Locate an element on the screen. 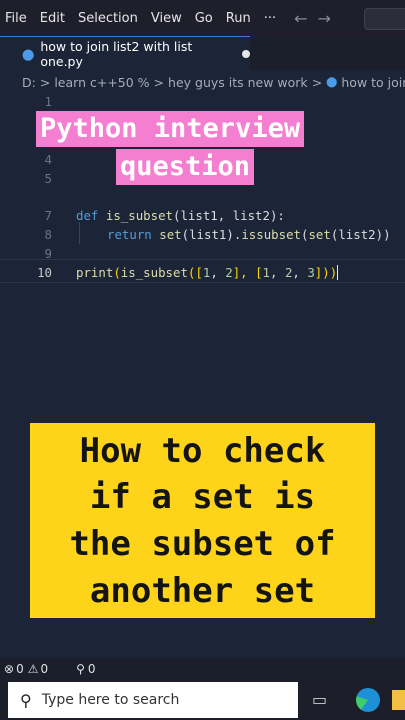  command-center is located at coordinates (384, 19).